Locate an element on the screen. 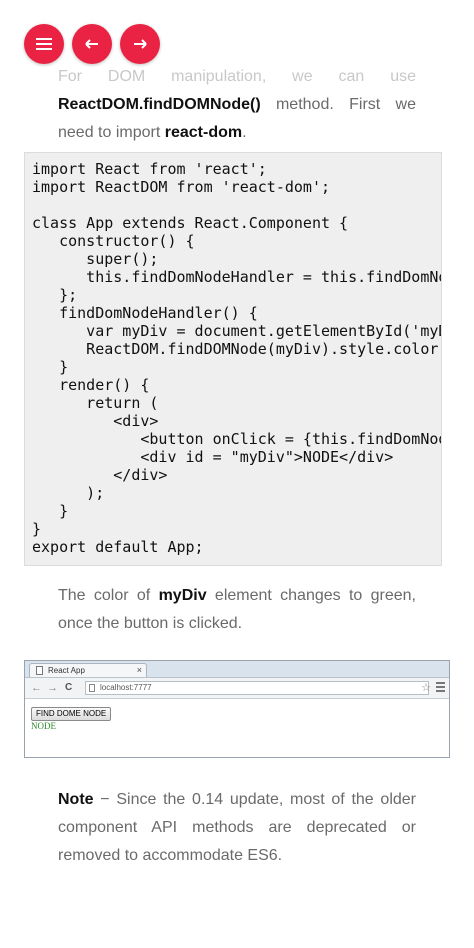 The image size is (474, 948). star-icon: ☆ is located at coordinates (426, 688).